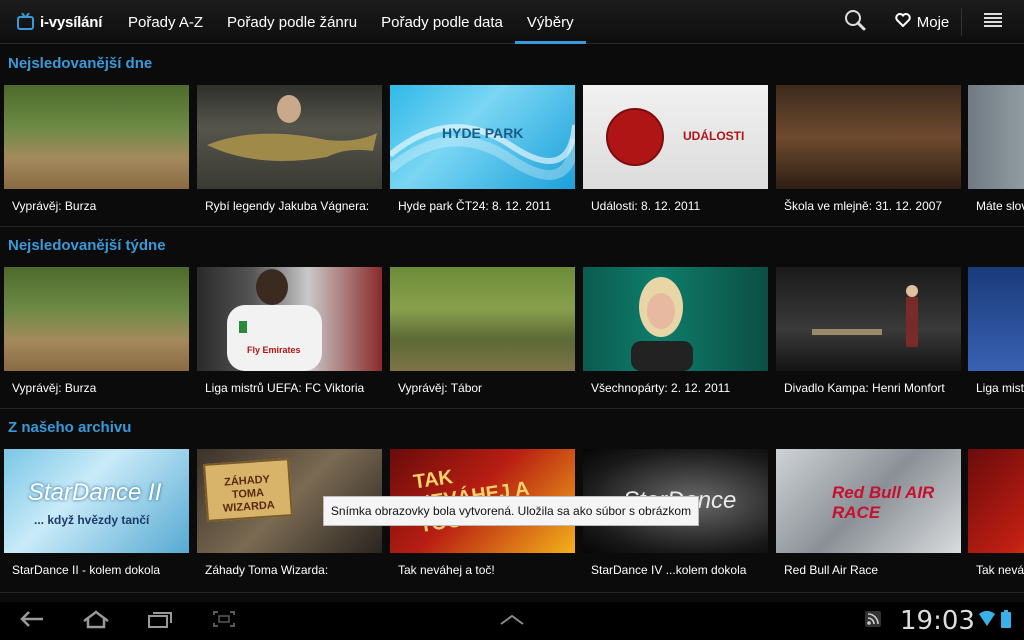 The width and height of the screenshot is (1024, 640). I want to click on fish-image, so click(292, 128).